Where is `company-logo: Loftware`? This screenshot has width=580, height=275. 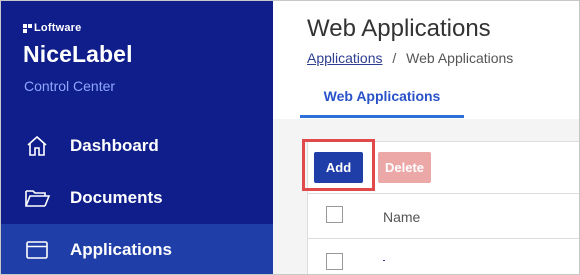
company-logo: Loftware is located at coordinates (52, 28).